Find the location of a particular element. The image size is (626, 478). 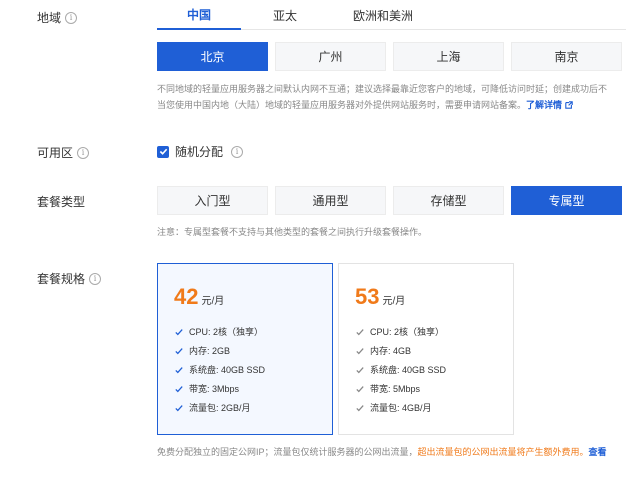

random-zone-checkbox: 随机分配 i is located at coordinates (200, 151).